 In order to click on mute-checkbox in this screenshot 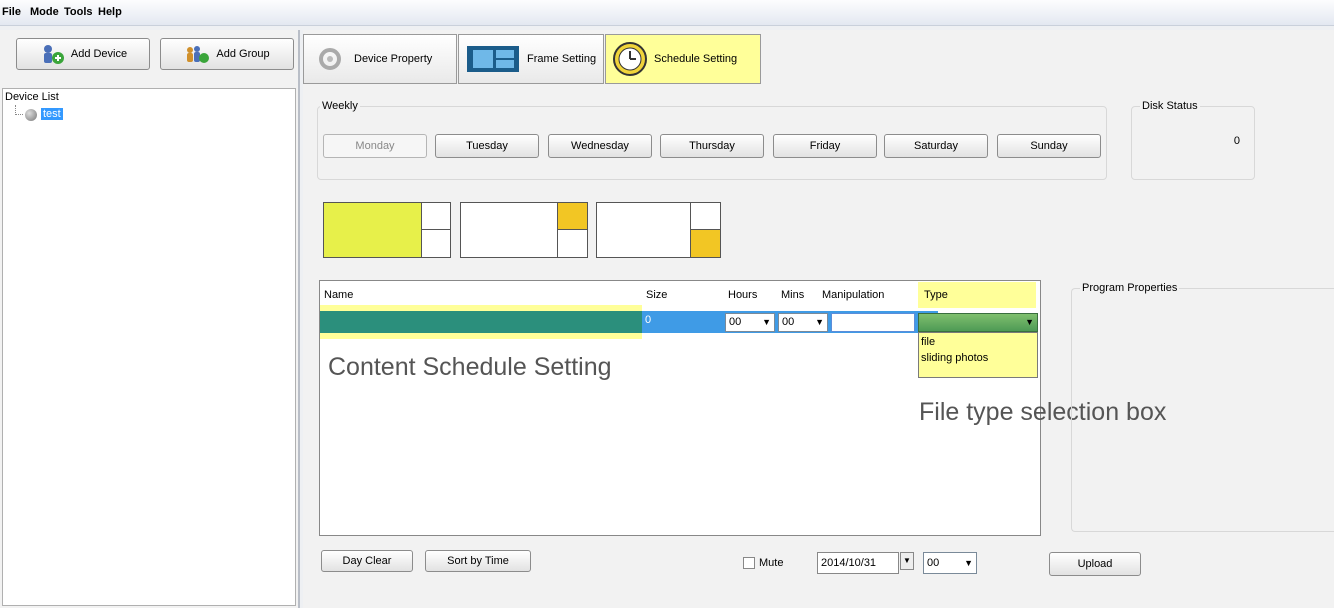, I will do `click(749, 563)`.